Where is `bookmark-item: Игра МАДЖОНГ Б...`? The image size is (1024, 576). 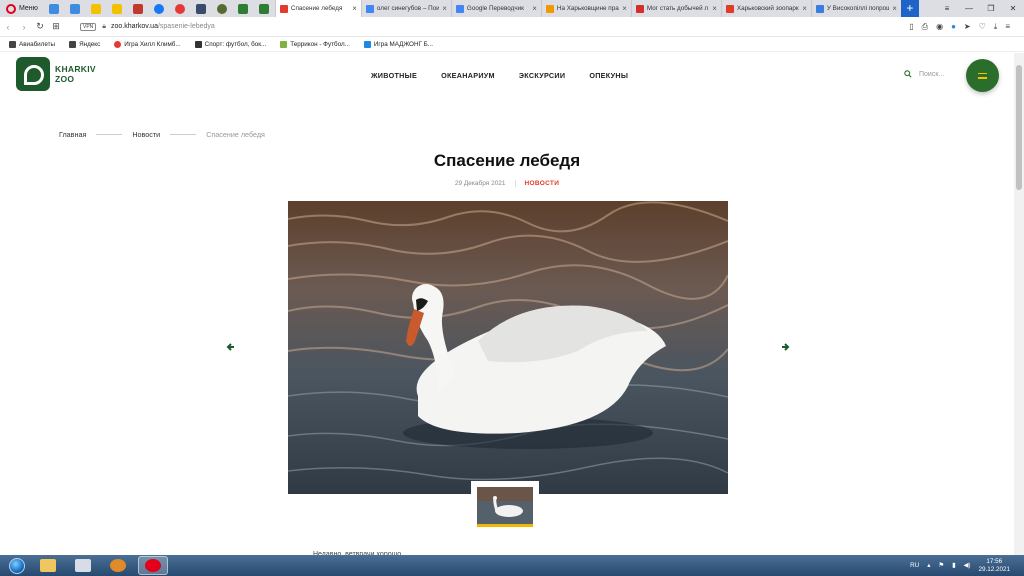
bookmark-item: Игра МАДЖОНГ Б... is located at coordinates (398, 44).